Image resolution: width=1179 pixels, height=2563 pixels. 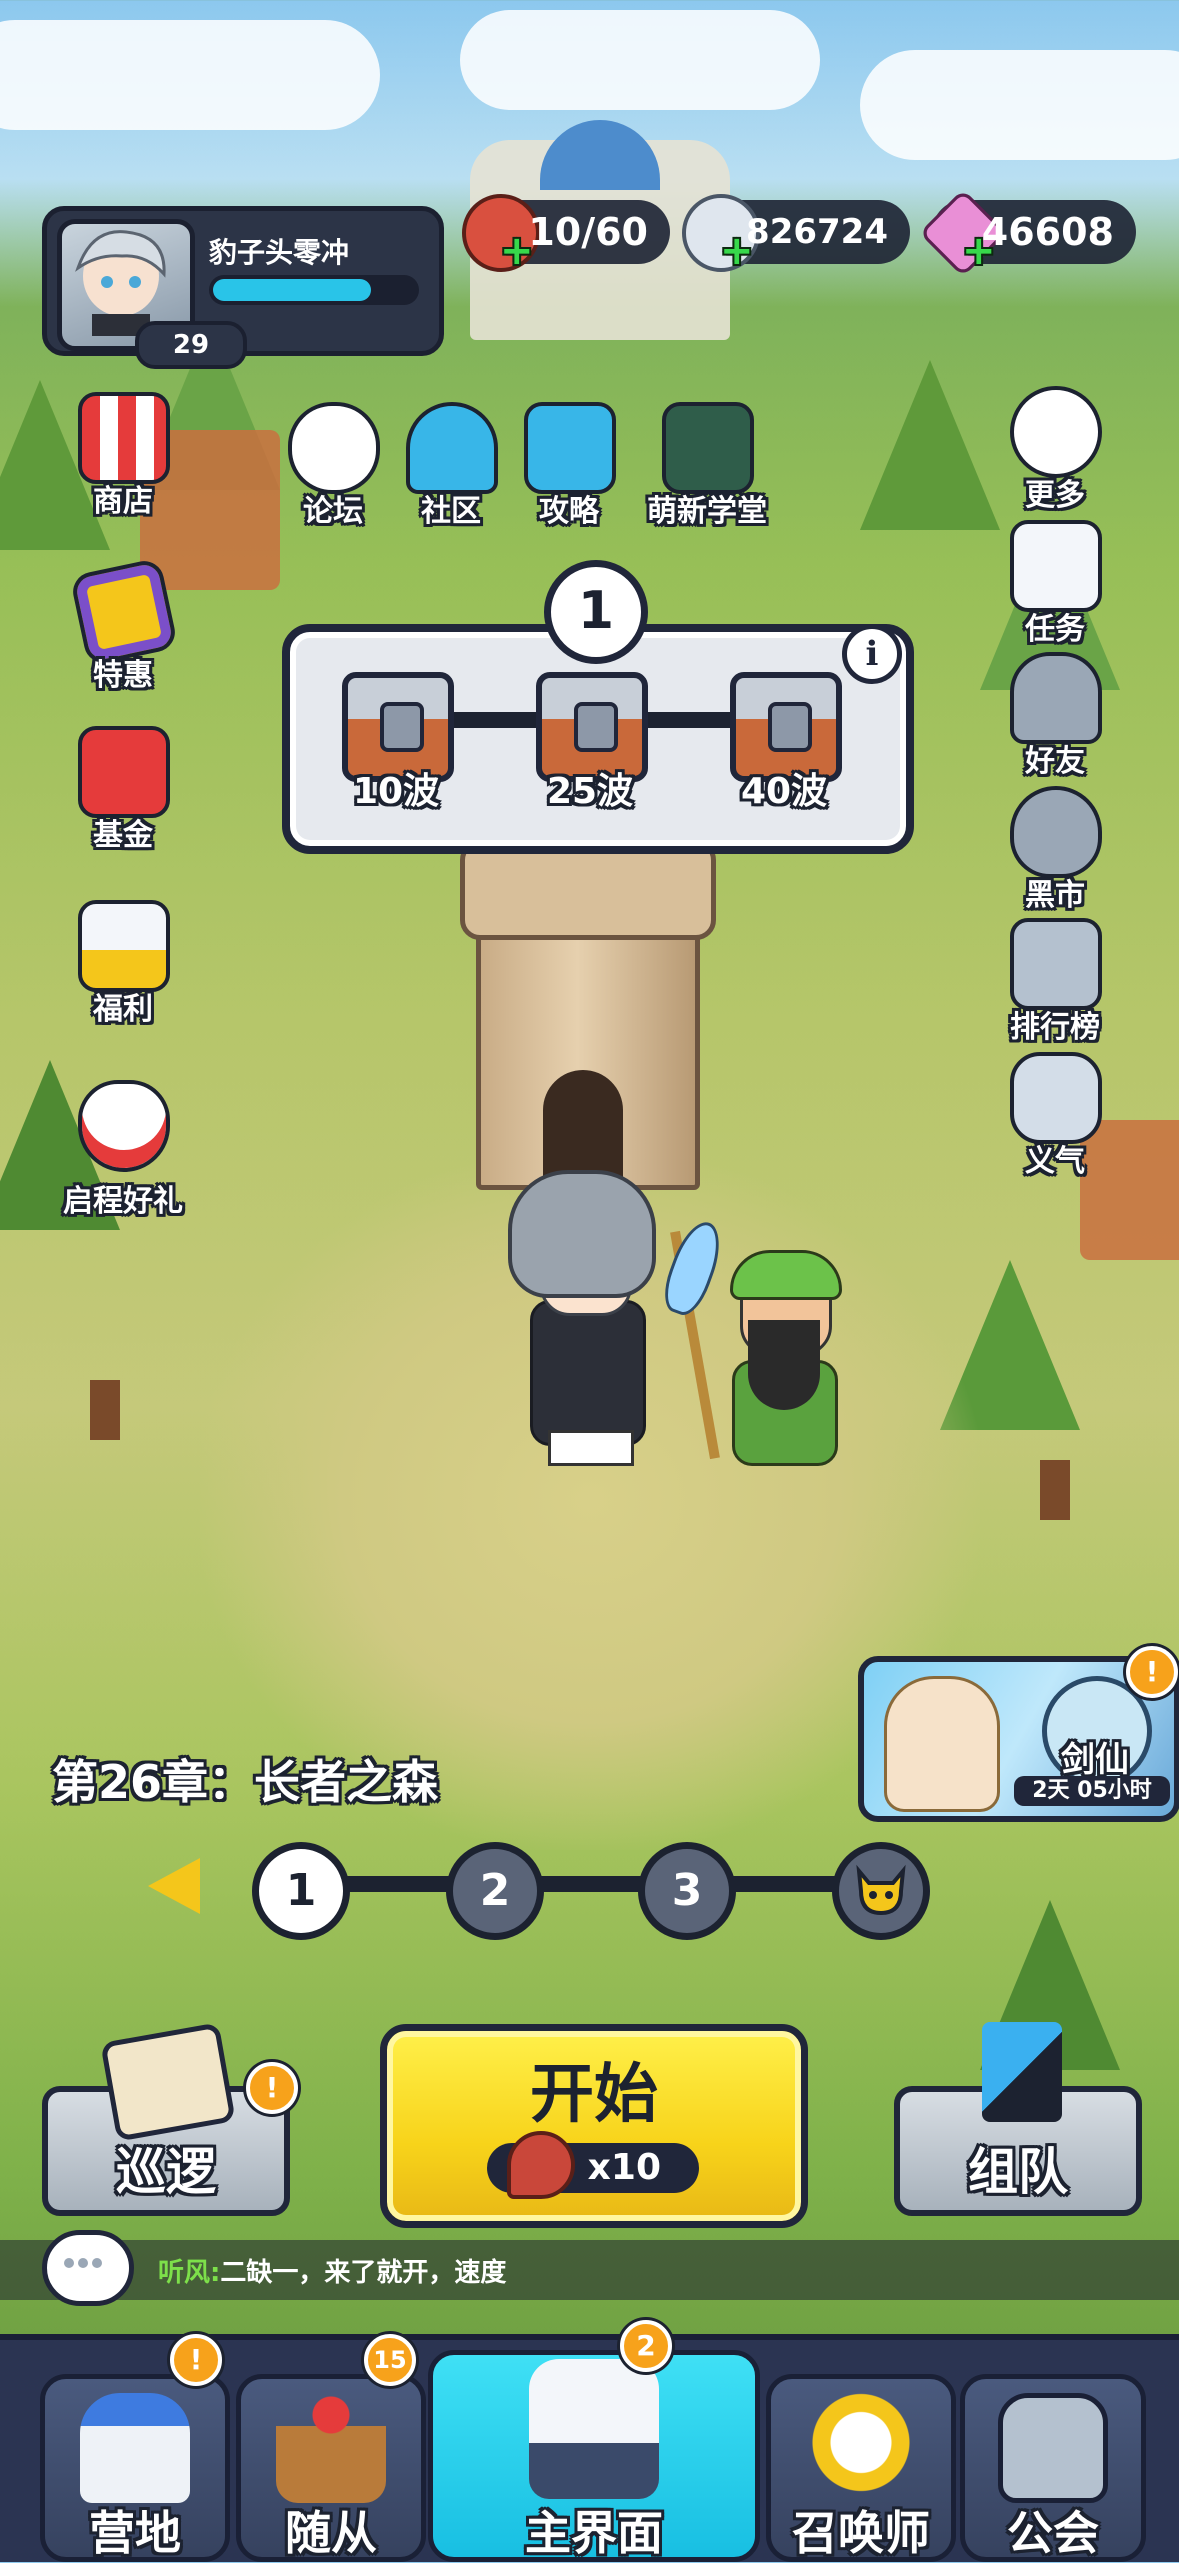 I want to click on special-offer-label: 特惠, so click(x=123, y=675).